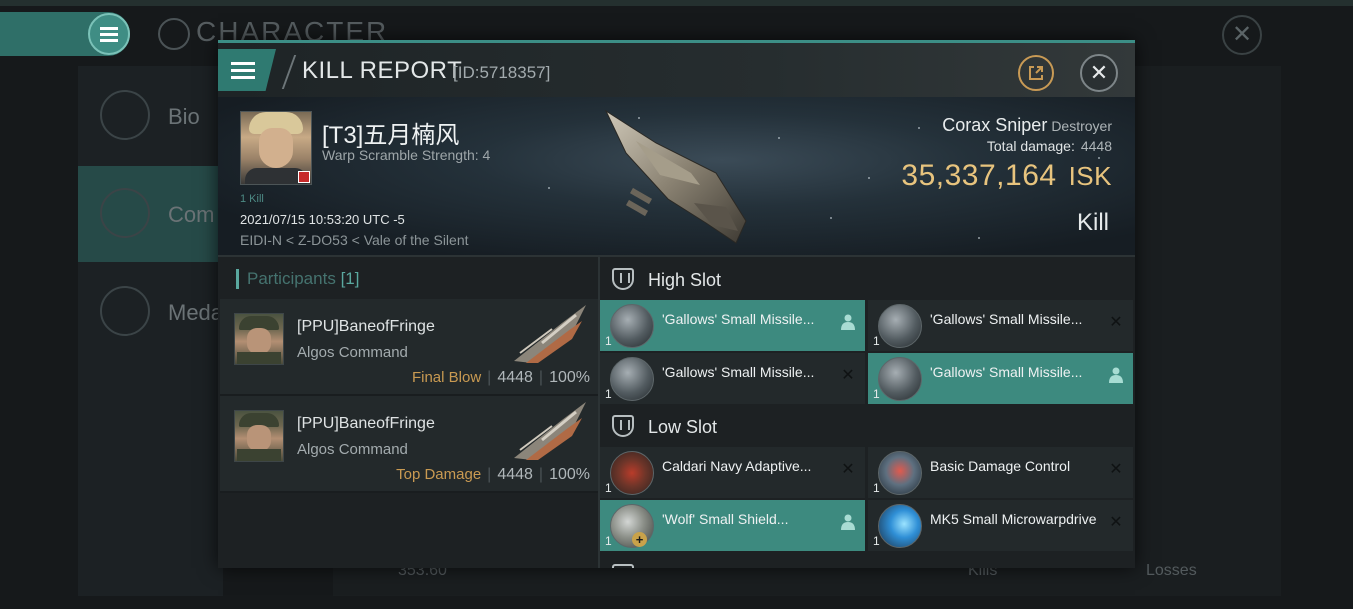 The image size is (1353, 609). What do you see at coordinates (289, 72) in the screenshot?
I see `header-divider` at bounding box center [289, 72].